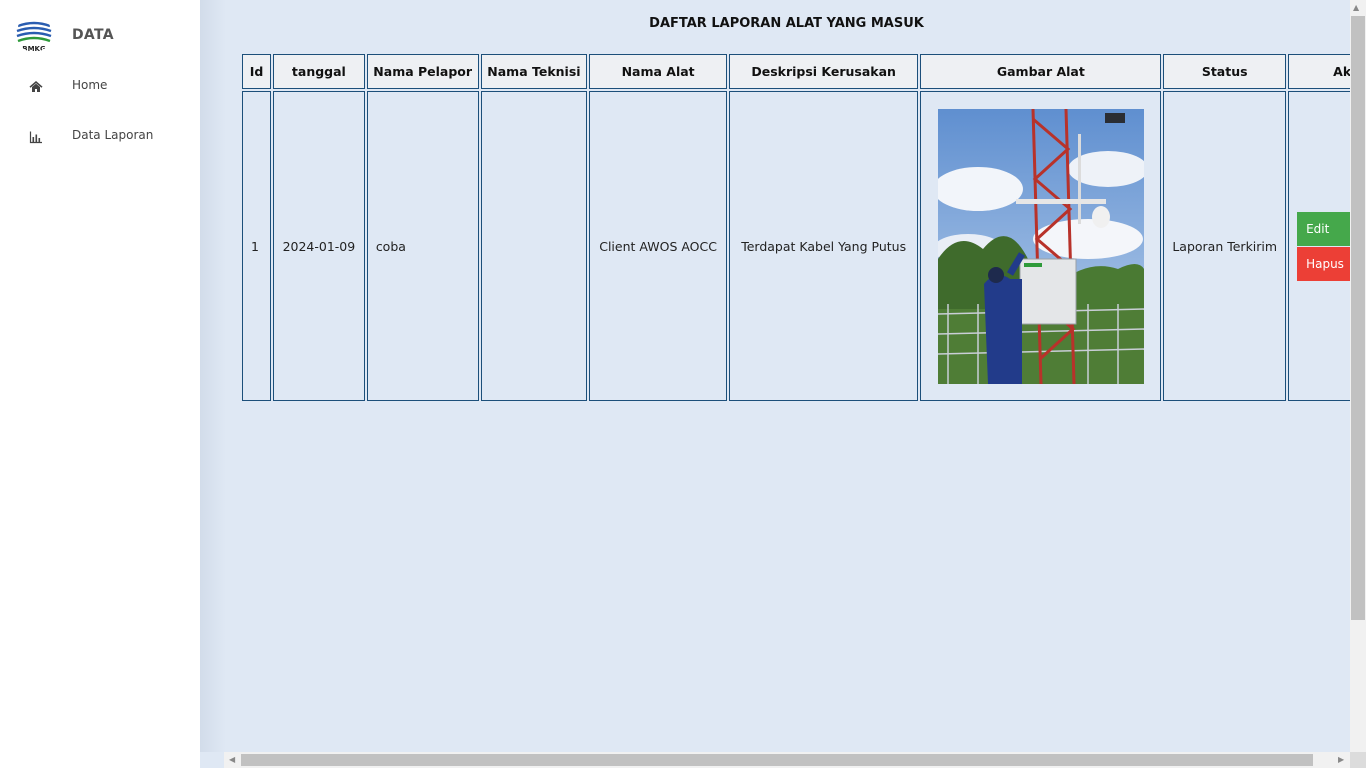 This screenshot has width=1366, height=768. What do you see at coordinates (1319, 71) in the screenshot?
I see `column-header-aksi: Aksi` at bounding box center [1319, 71].